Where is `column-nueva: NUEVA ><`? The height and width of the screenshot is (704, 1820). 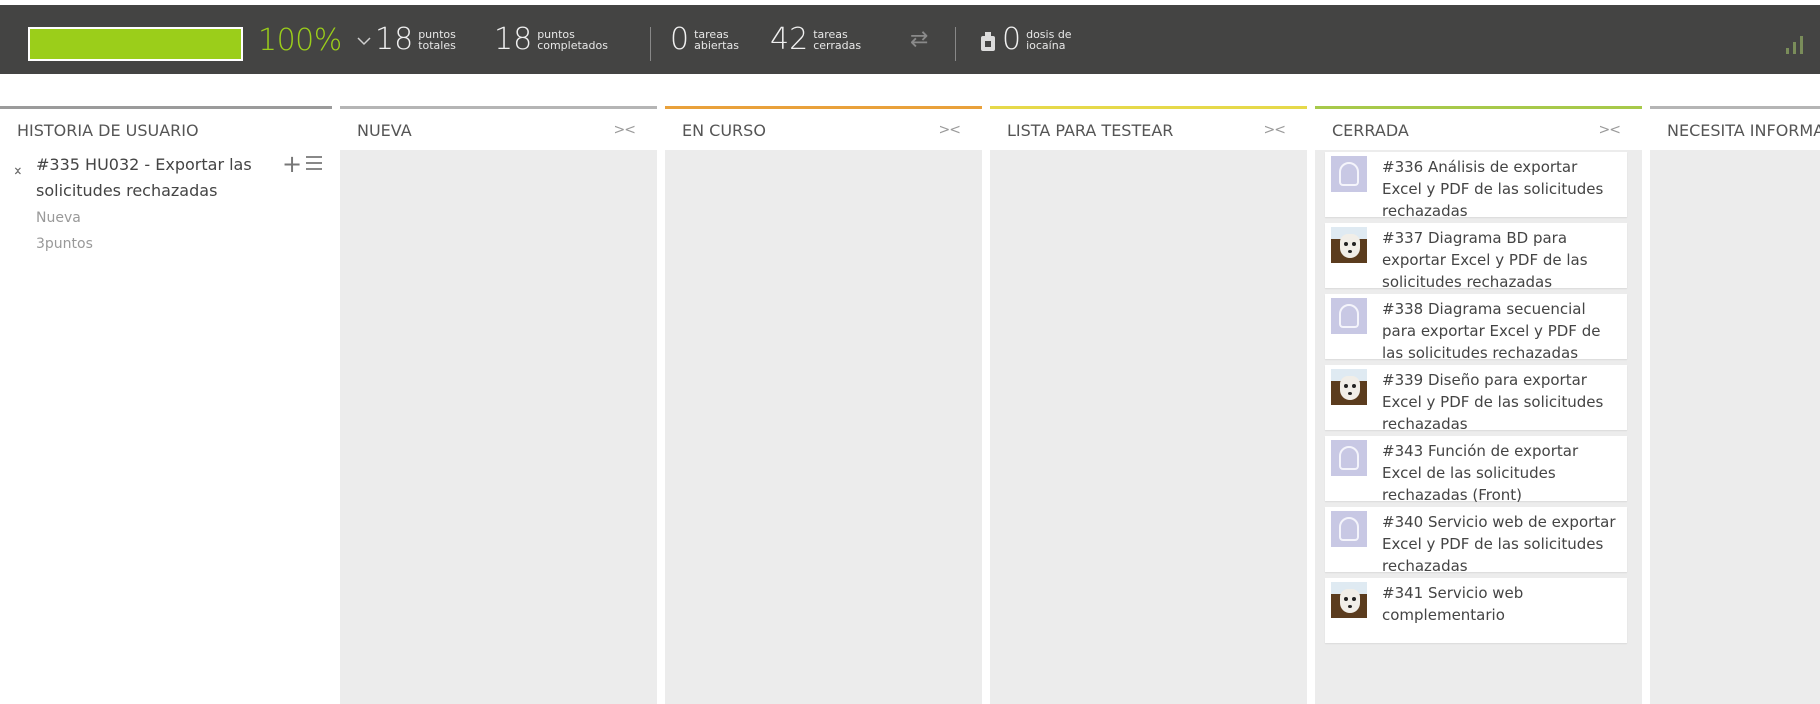 column-nueva: NUEVA >< is located at coordinates (498, 405).